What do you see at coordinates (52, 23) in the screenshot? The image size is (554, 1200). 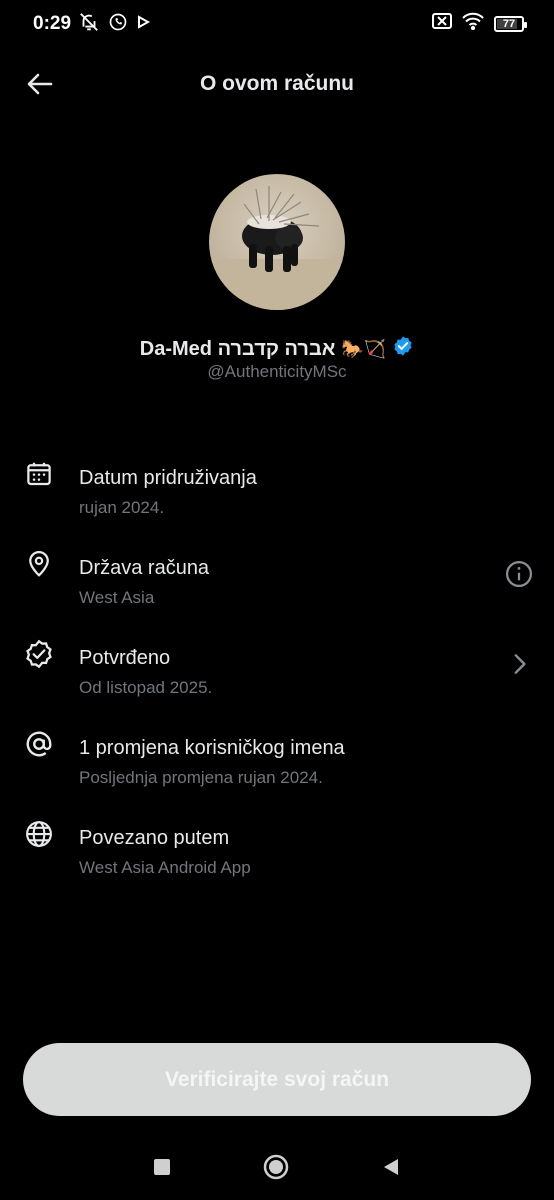 I see `status-time: 0:29` at bounding box center [52, 23].